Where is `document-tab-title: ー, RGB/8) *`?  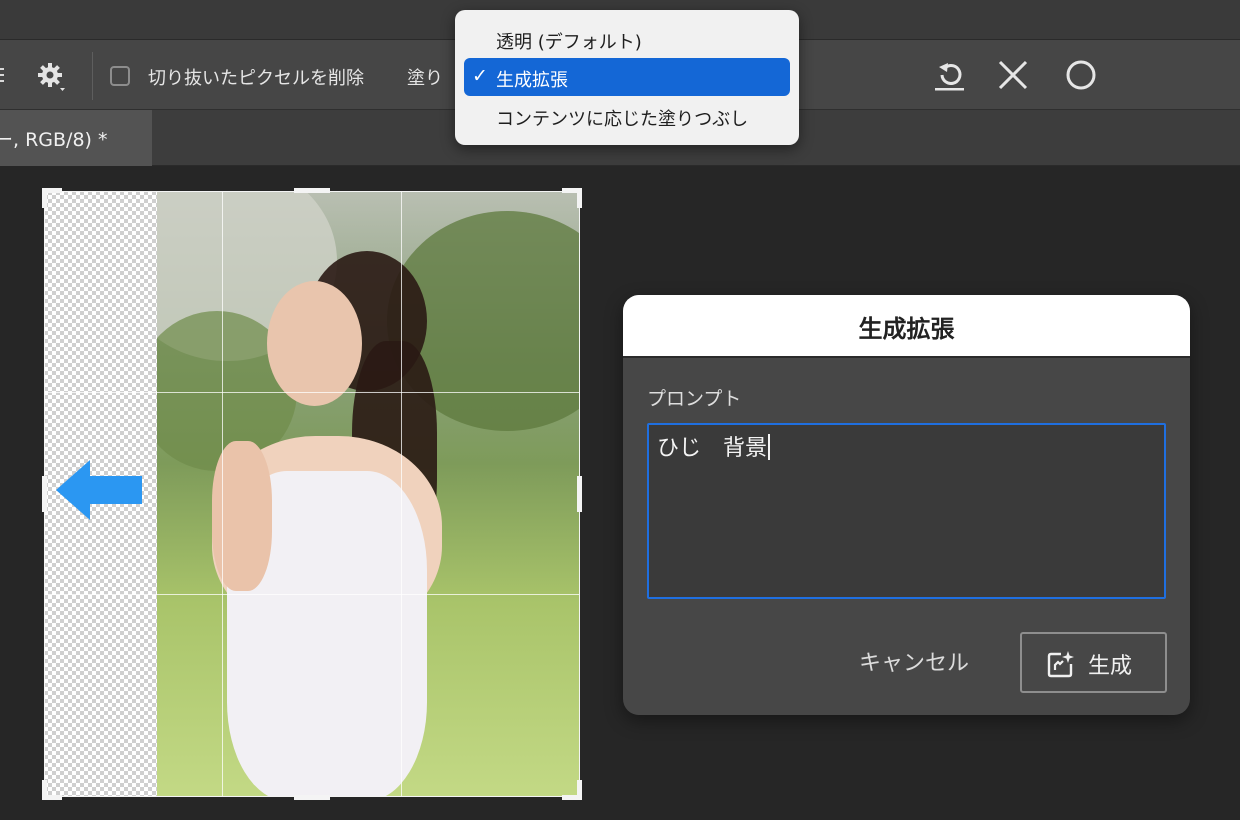 document-tab-title: ー, RGB/8) * is located at coordinates (54, 140).